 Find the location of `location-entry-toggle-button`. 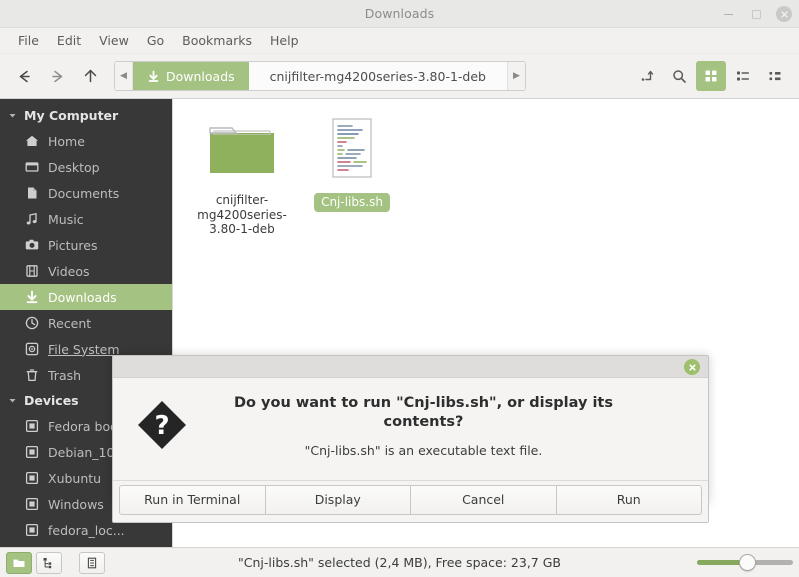

location-entry-toggle-button is located at coordinates (647, 76).